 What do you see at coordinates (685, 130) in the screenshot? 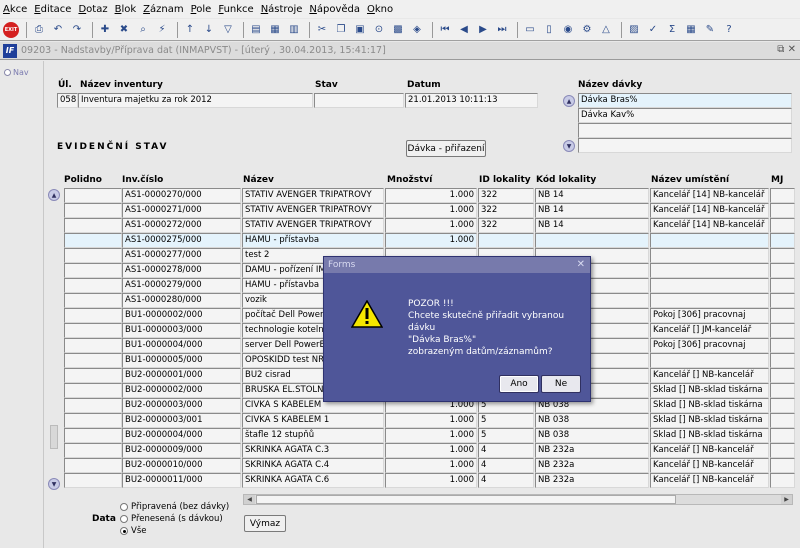
I see `davka-item` at bounding box center [685, 130].